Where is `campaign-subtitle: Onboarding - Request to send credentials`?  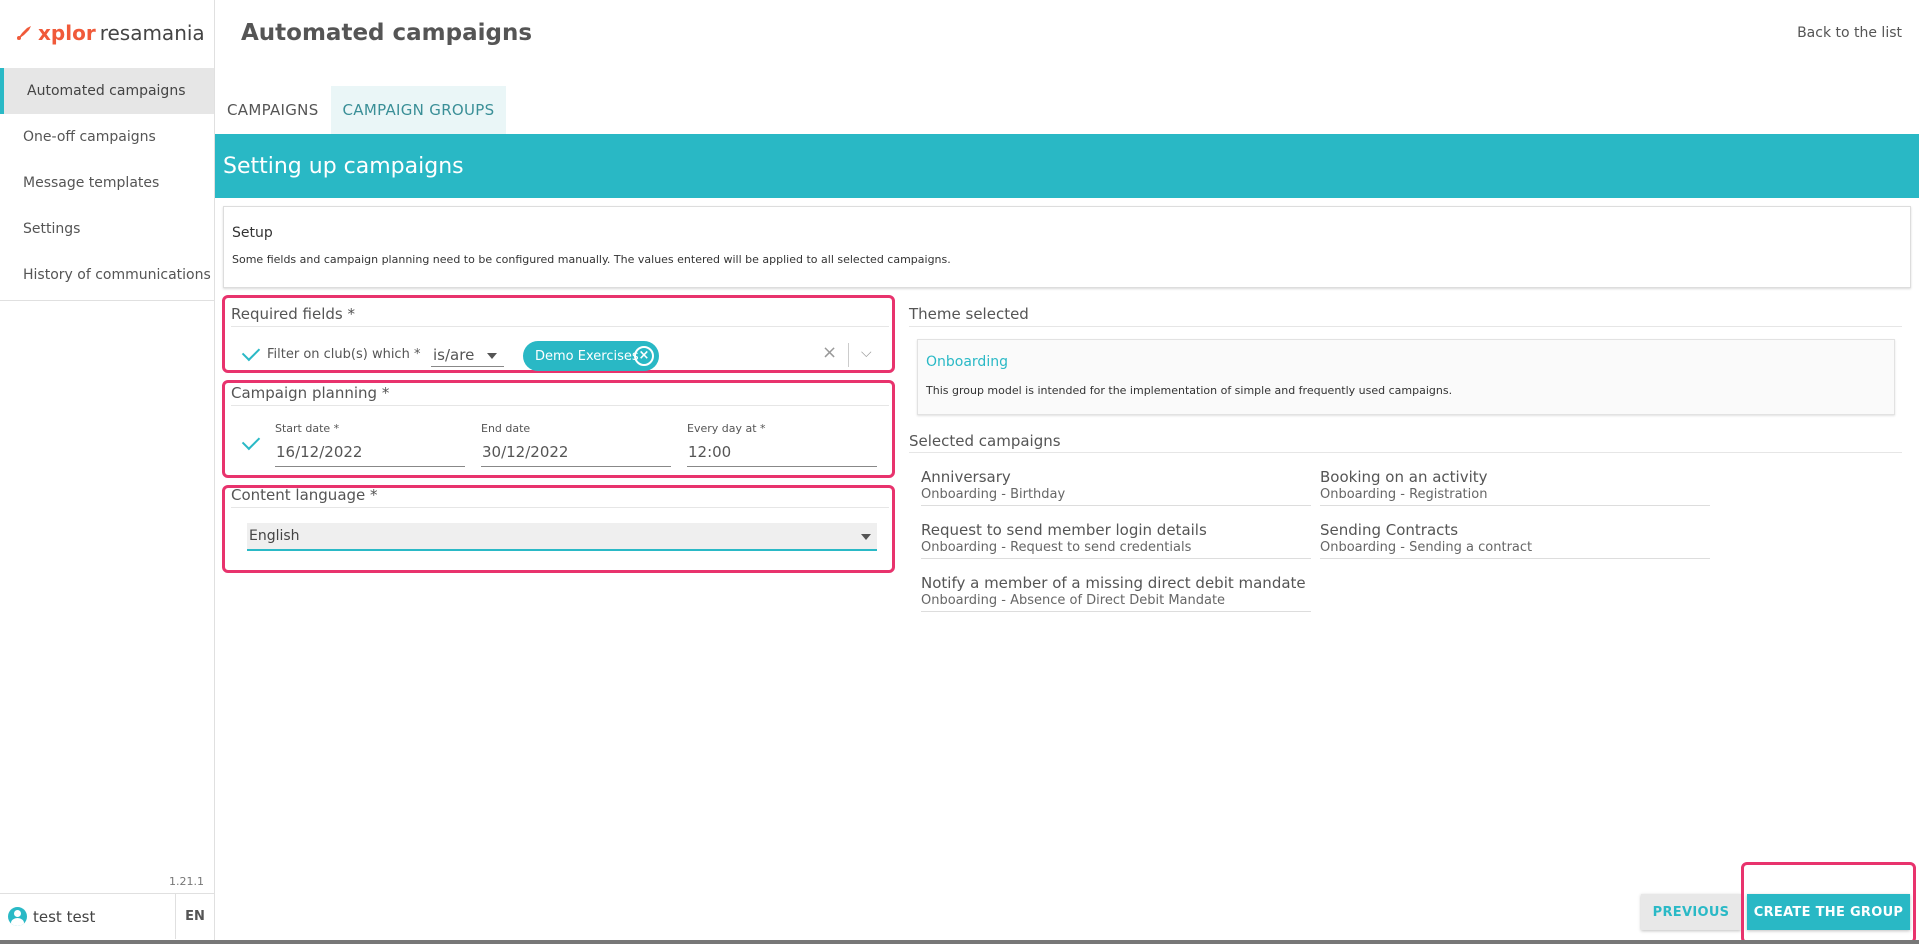 campaign-subtitle: Onboarding - Request to send credentials is located at coordinates (1056, 547).